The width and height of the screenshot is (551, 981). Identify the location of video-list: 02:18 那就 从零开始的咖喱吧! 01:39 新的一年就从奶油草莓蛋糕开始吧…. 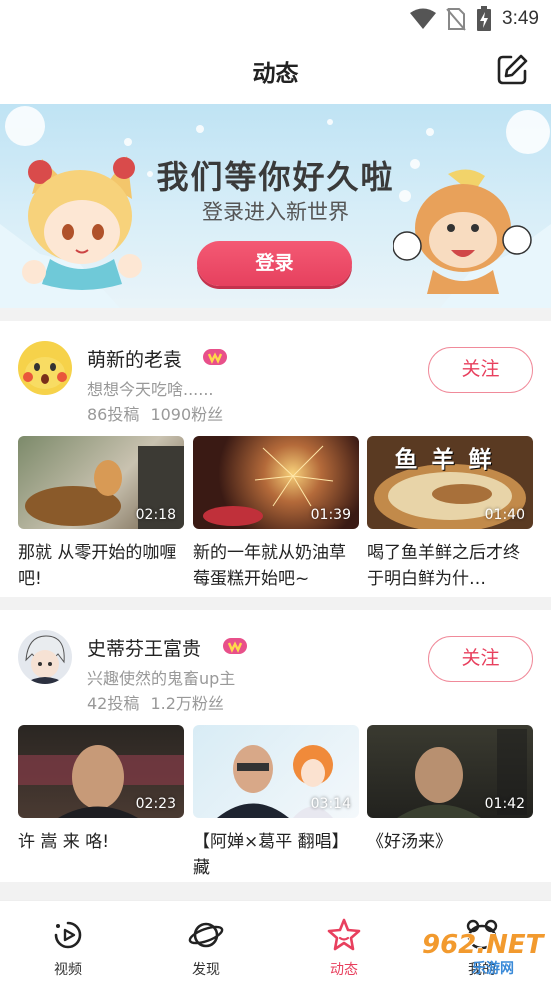
(275, 512).